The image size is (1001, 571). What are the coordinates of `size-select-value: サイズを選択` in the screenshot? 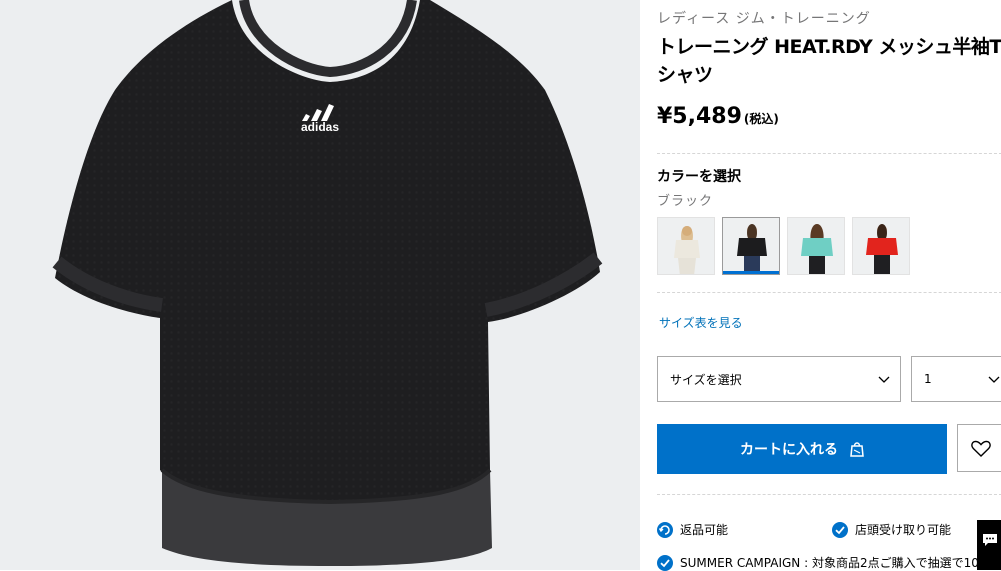 It's located at (706, 379).